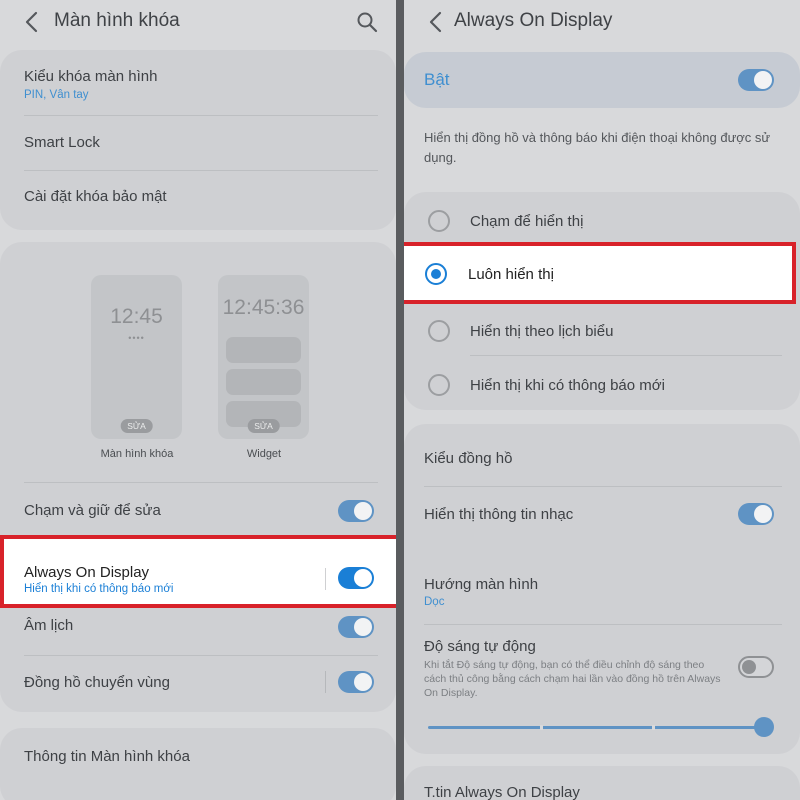  I want to click on widget-preview-time: 12:45:36, so click(263, 307).